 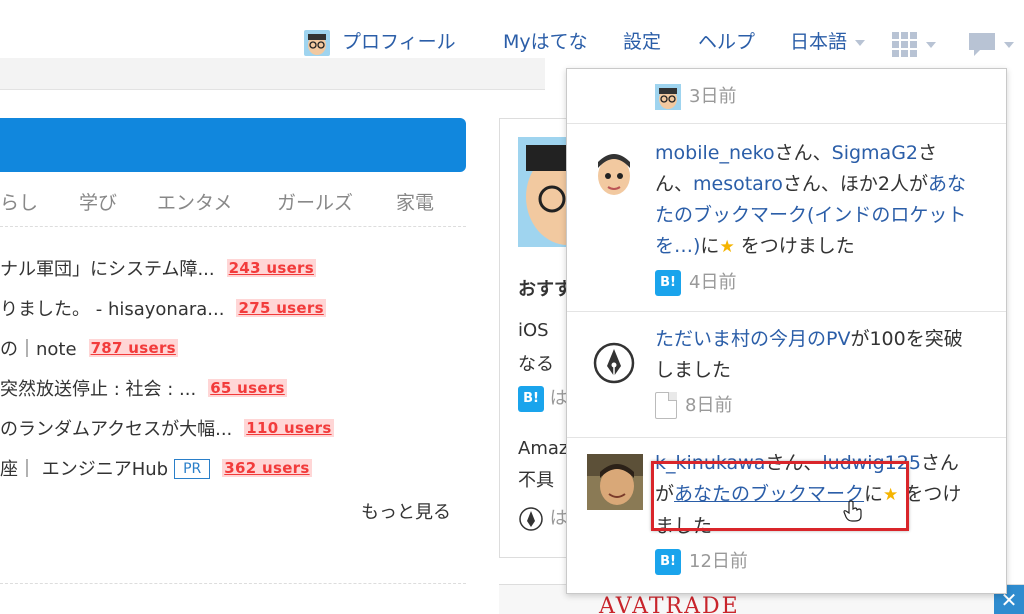 What do you see at coordinates (718, 561) in the screenshot?
I see `time-label: 12日前` at bounding box center [718, 561].